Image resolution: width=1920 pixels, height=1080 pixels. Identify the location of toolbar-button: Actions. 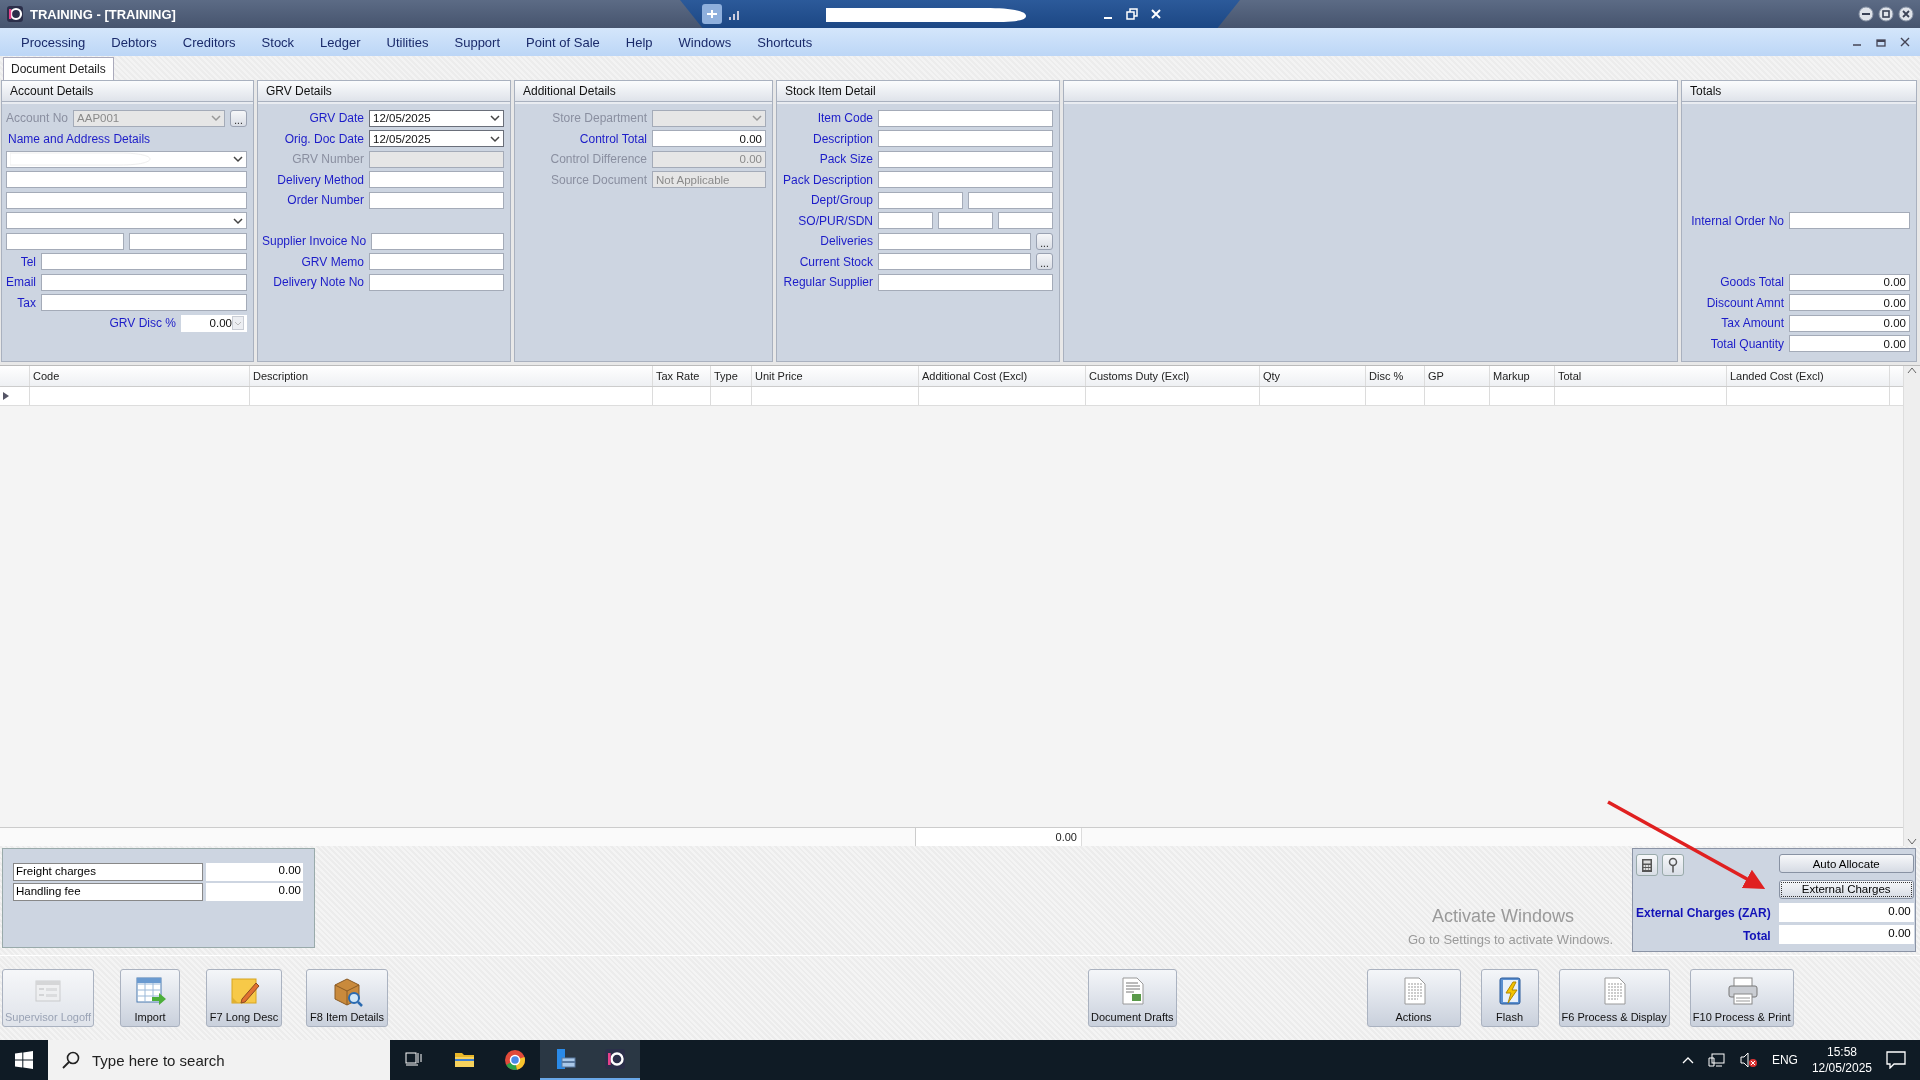
(1413, 998).